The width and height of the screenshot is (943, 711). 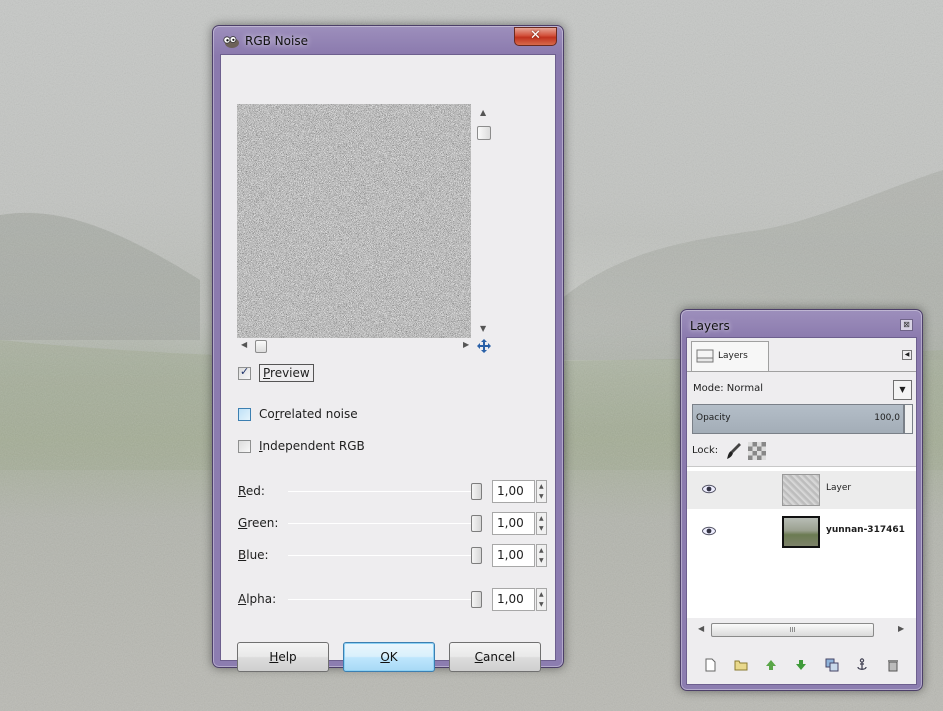 I want to click on dock-close-button: ⊠, so click(x=906, y=325).